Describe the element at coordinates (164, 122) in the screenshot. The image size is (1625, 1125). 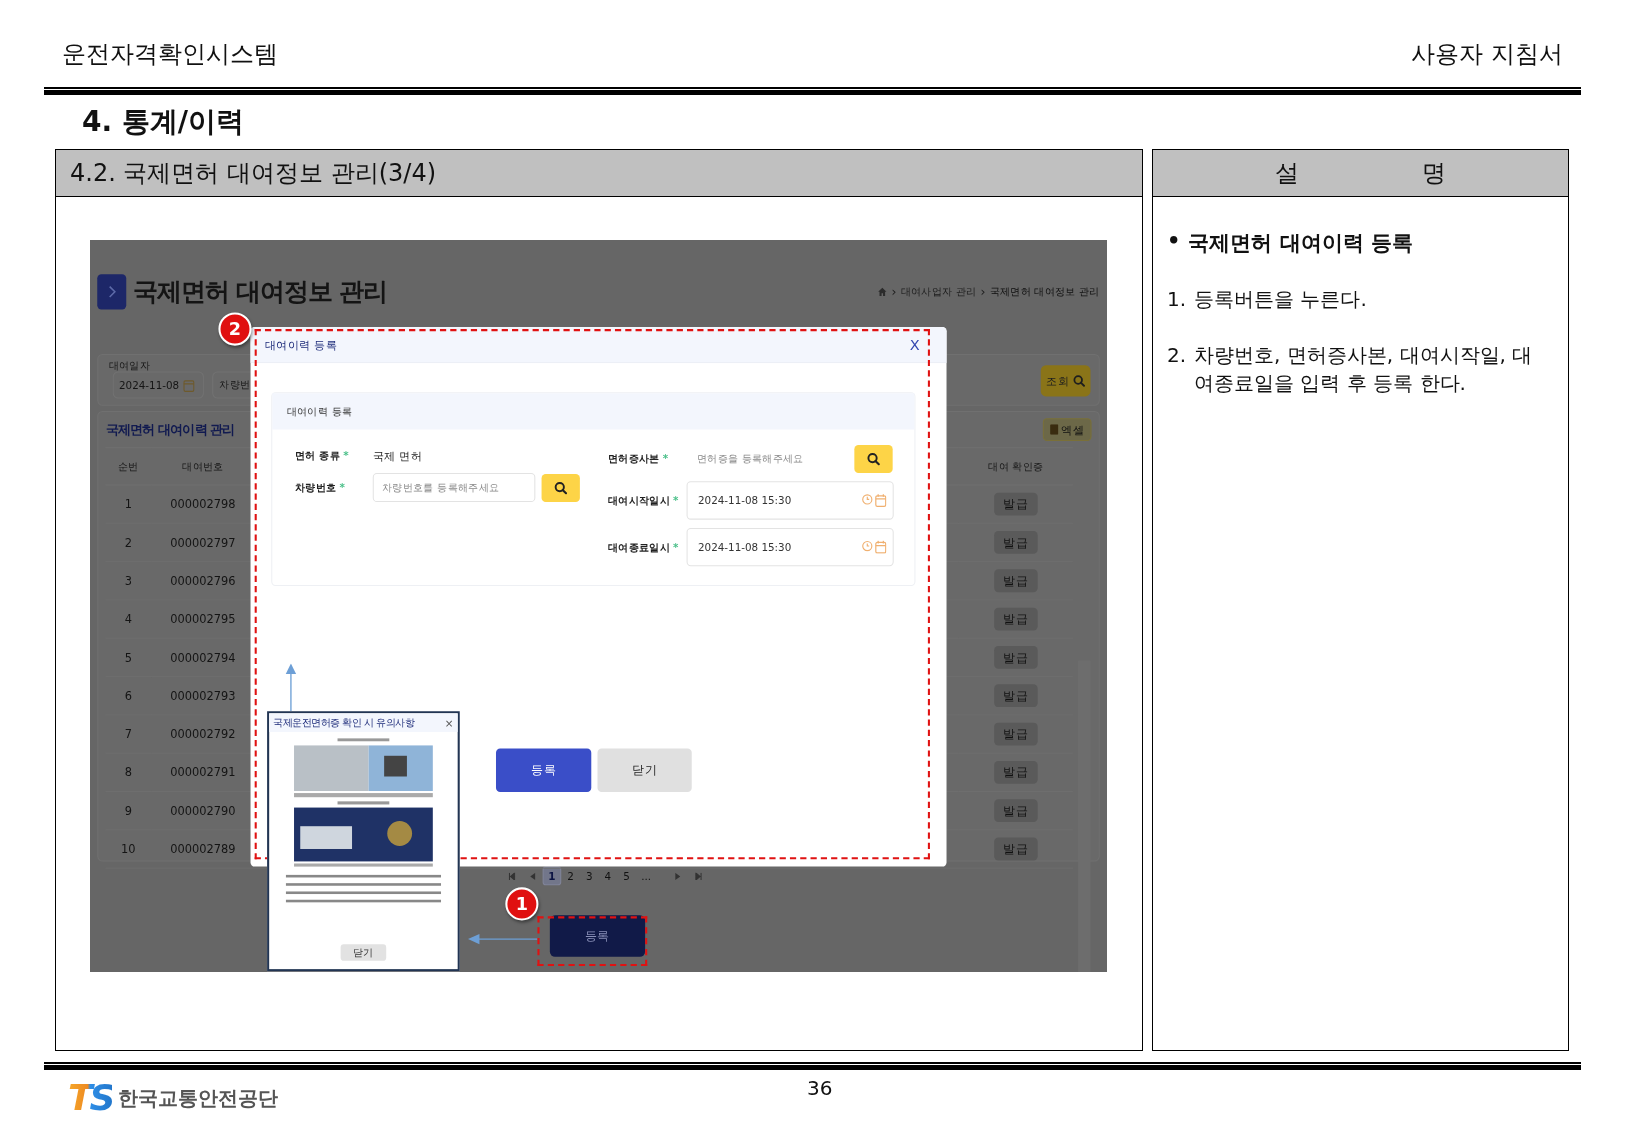
I see `section-title: 4. 통계/이력` at that location.